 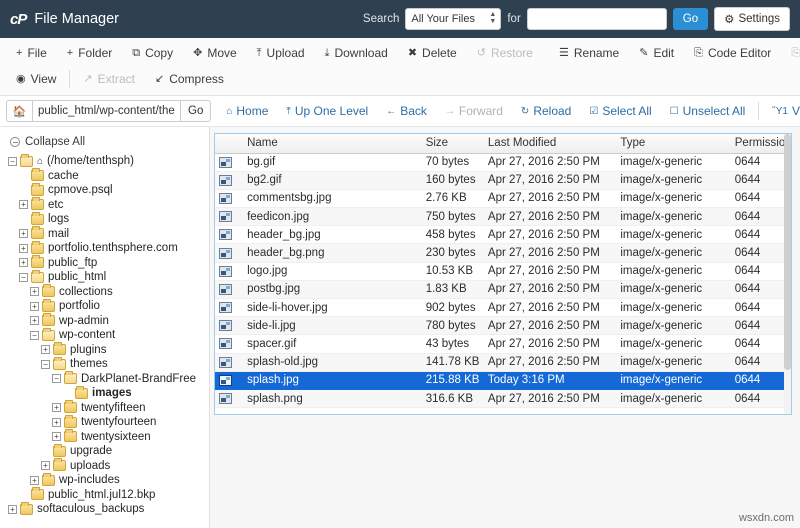 I want to click on tree-node-label: public_html.jul12.bkp, so click(x=102, y=494).